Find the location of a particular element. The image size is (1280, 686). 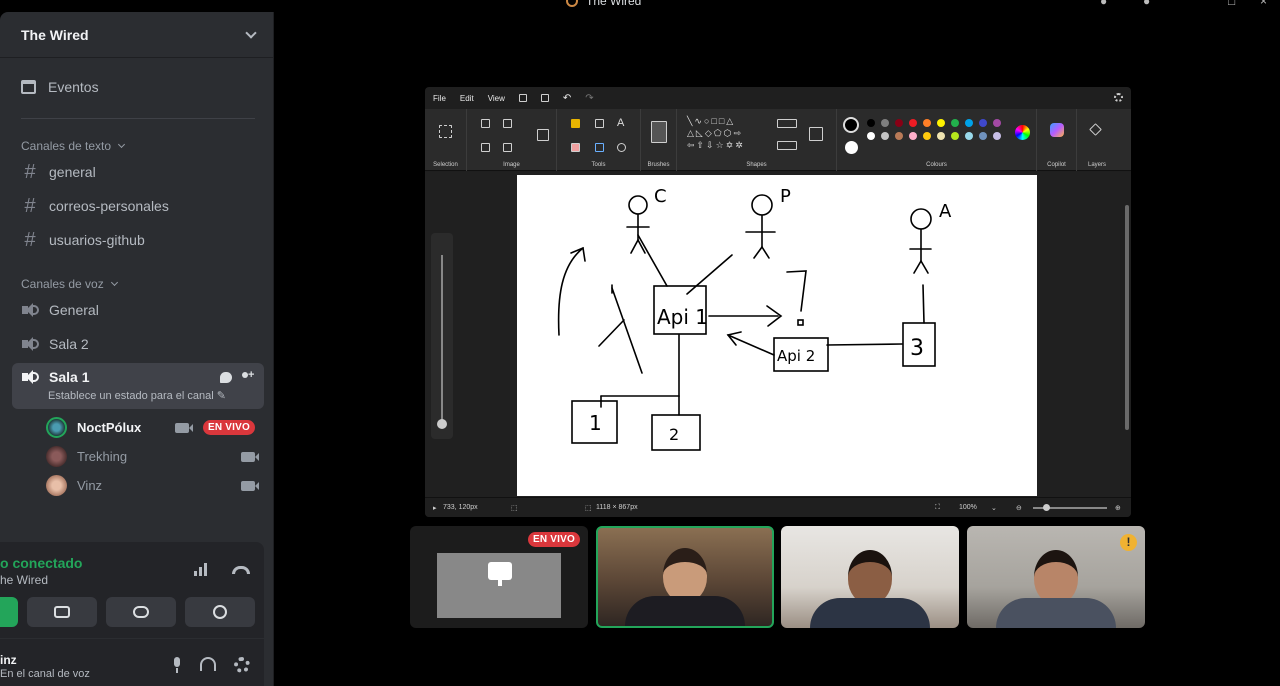

zoom-slider is located at coordinates (1070, 507).